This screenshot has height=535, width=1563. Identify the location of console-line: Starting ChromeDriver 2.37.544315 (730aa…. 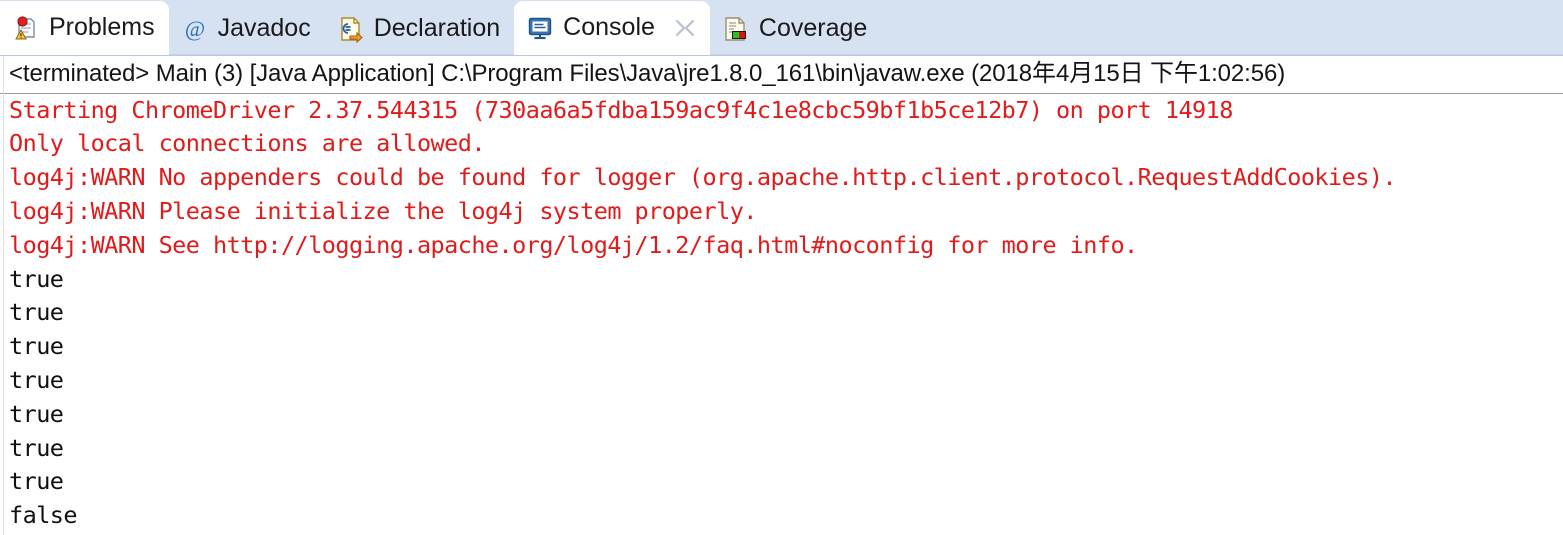
(621, 109).